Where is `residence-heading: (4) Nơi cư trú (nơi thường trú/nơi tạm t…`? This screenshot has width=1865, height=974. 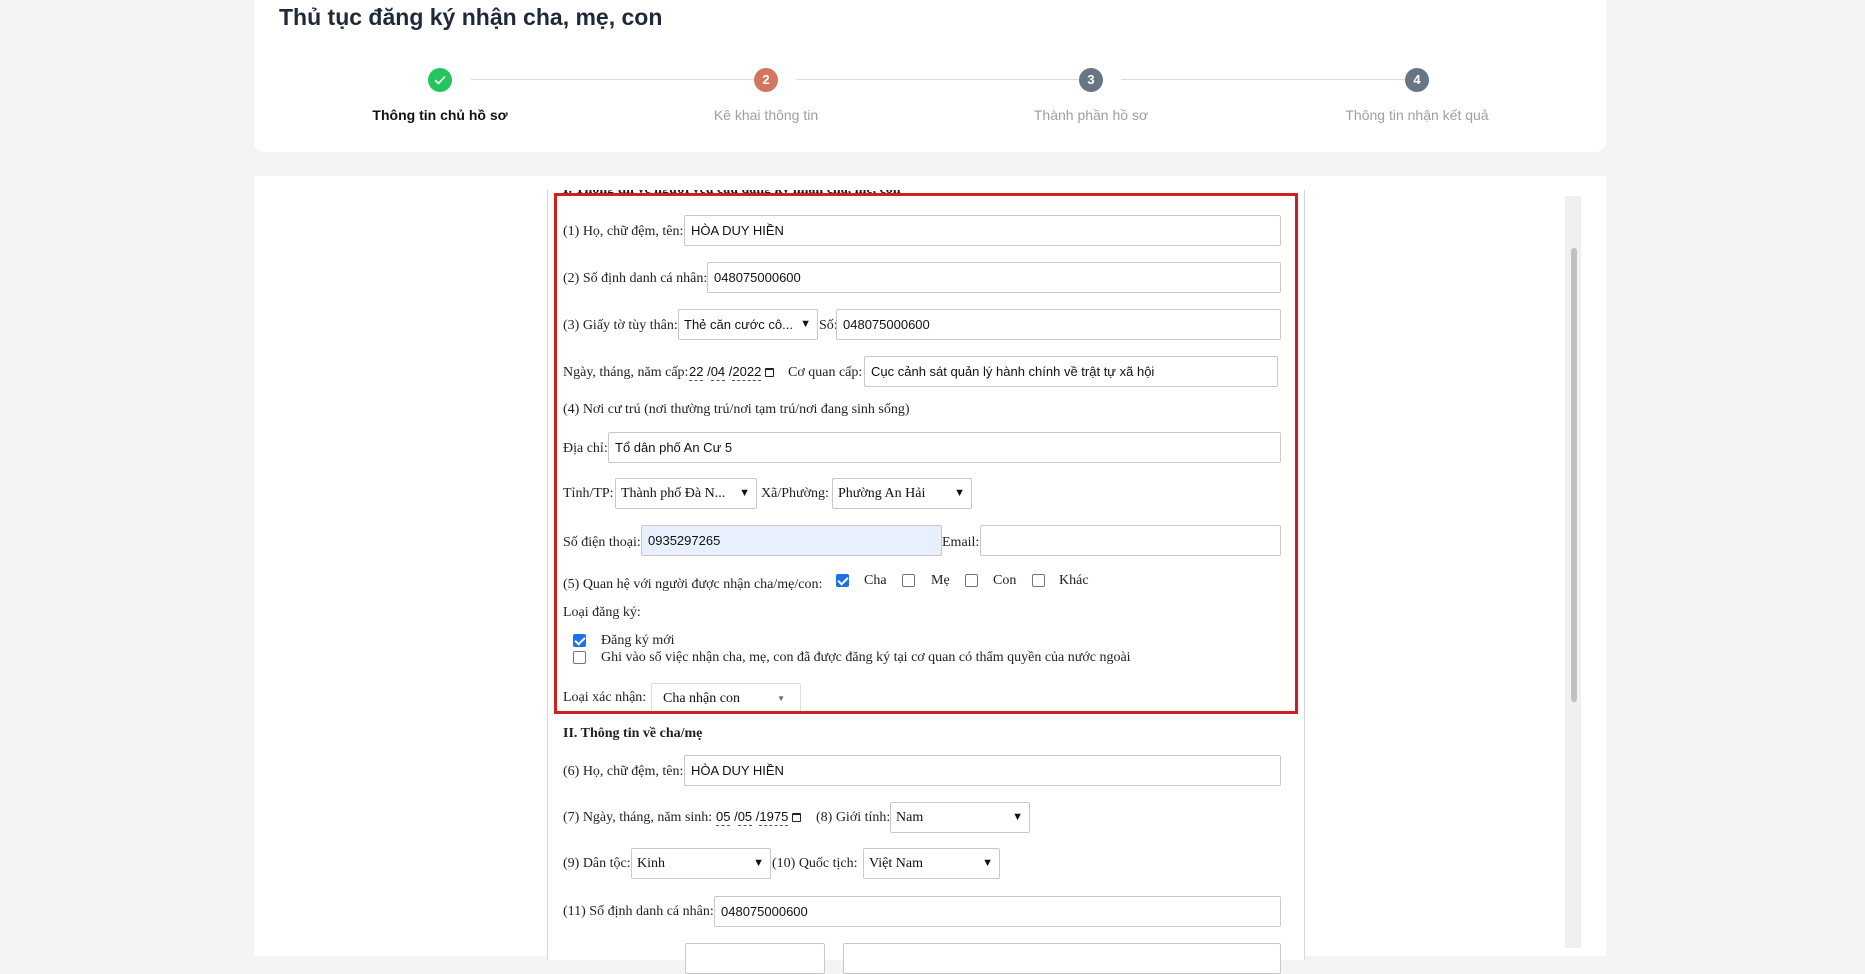 residence-heading: (4) Nơi cư trú (nơi thường trú/nơi tạm t… is located at coordinates (736, 409).